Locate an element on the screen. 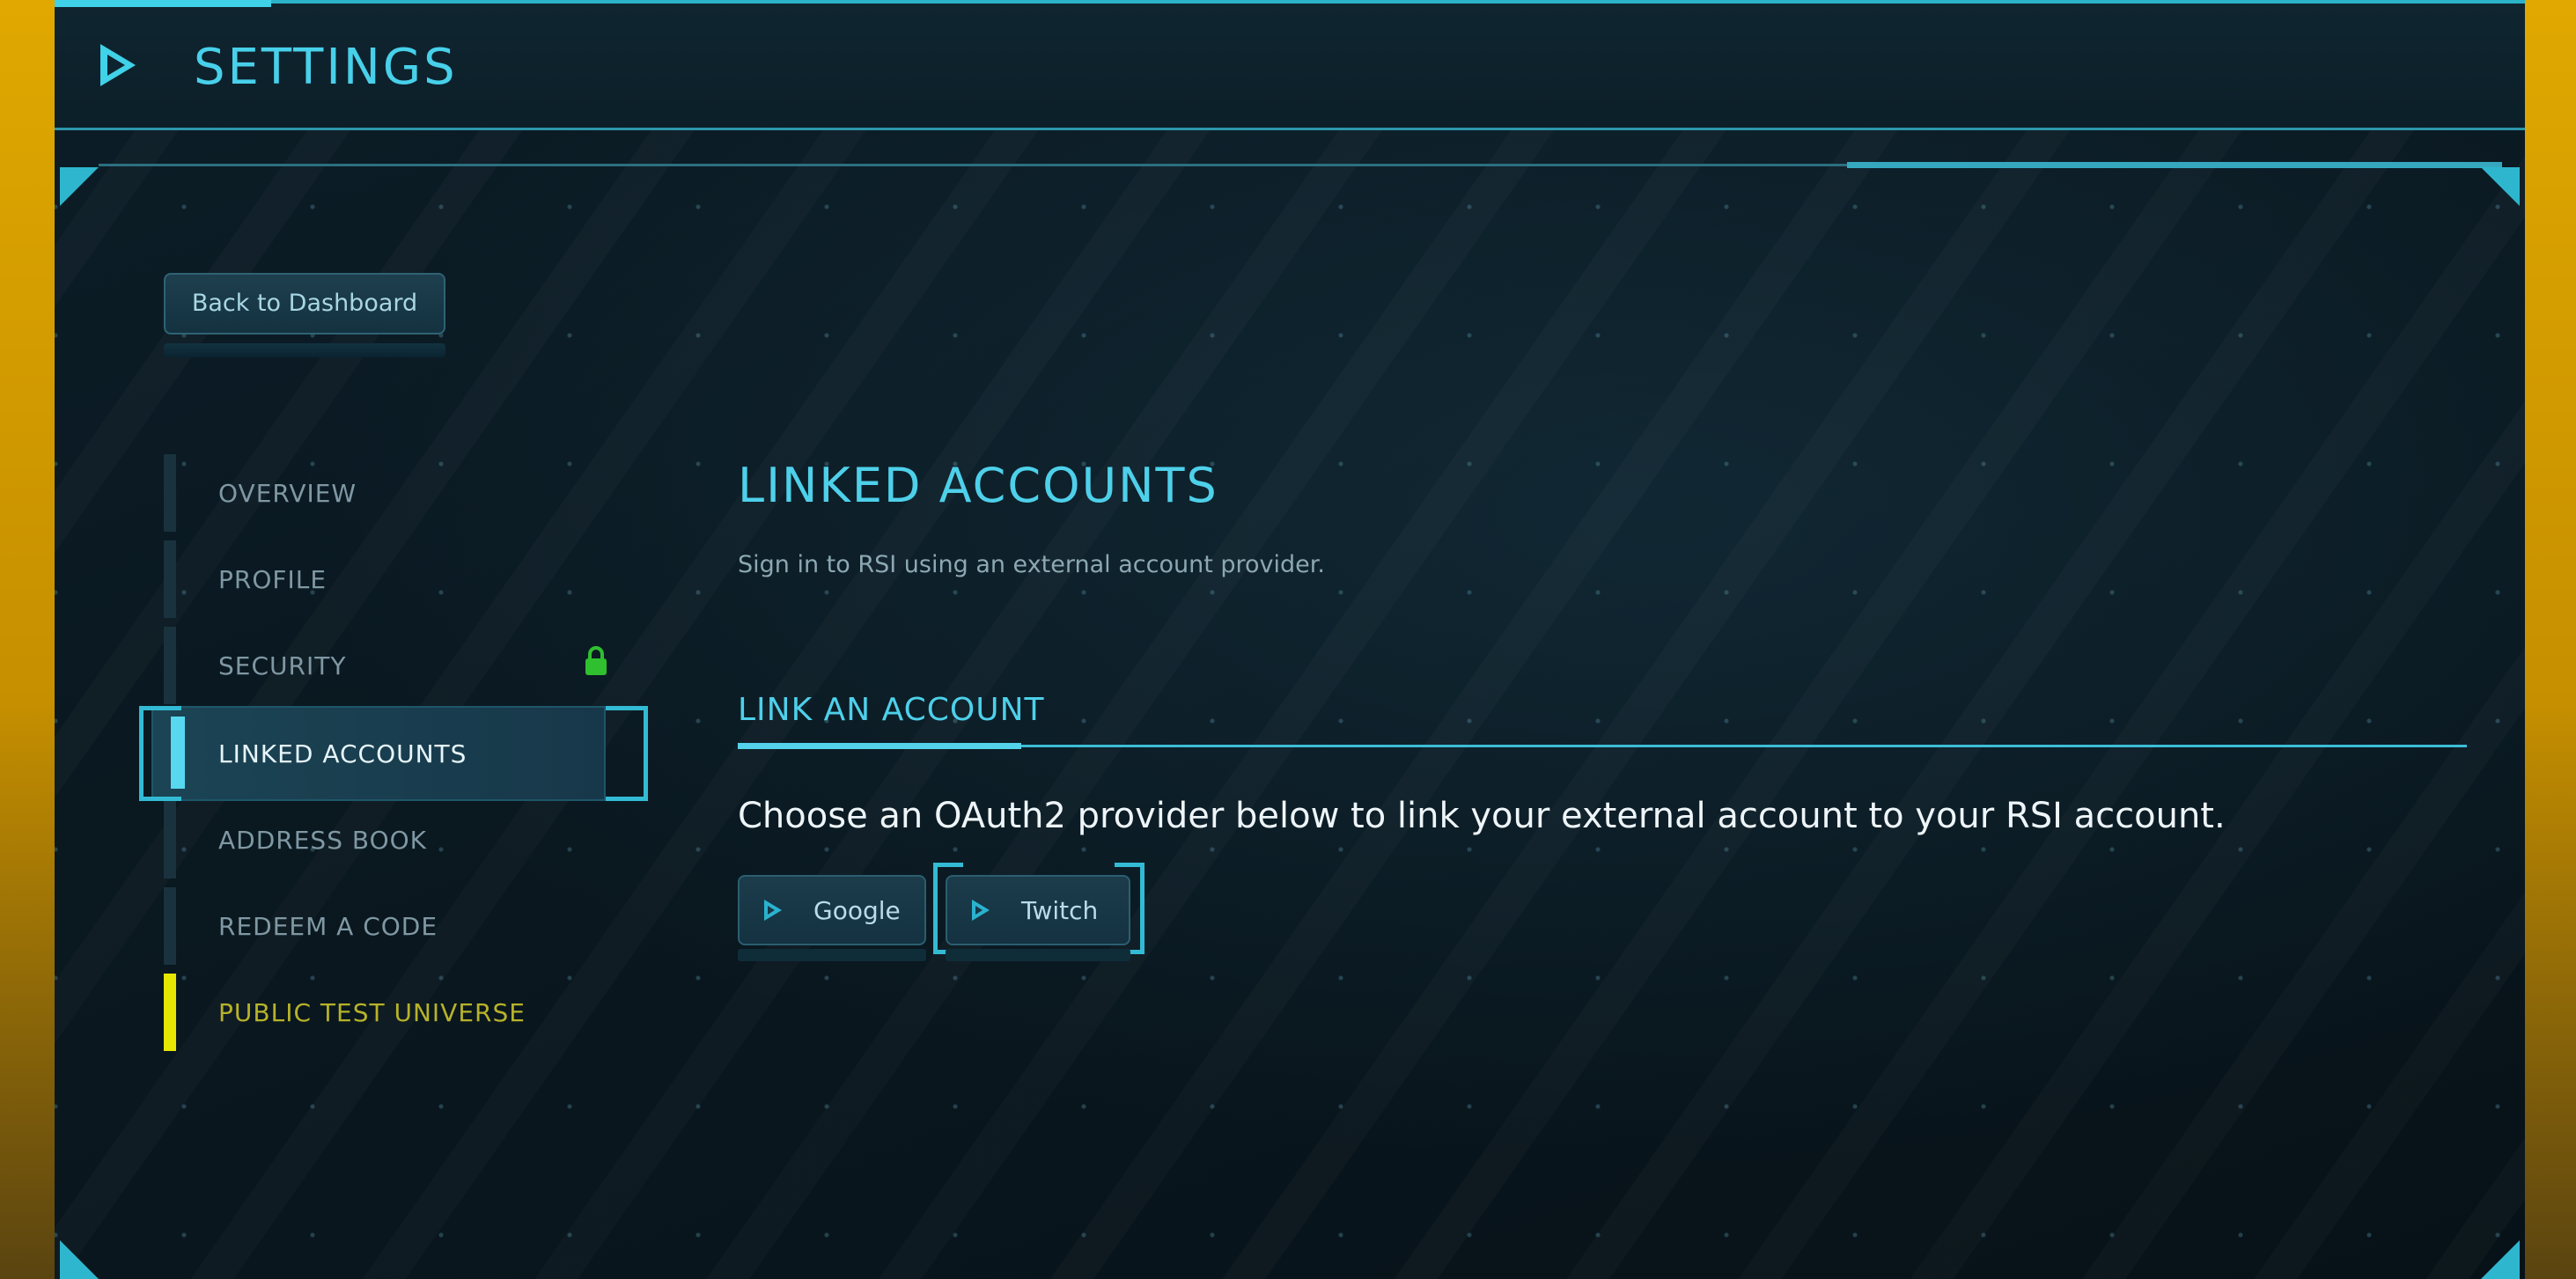  sidebar-item-public-test-universe: PUBLIC TEST UNIVERSE is located at coordinates (375, 1012).